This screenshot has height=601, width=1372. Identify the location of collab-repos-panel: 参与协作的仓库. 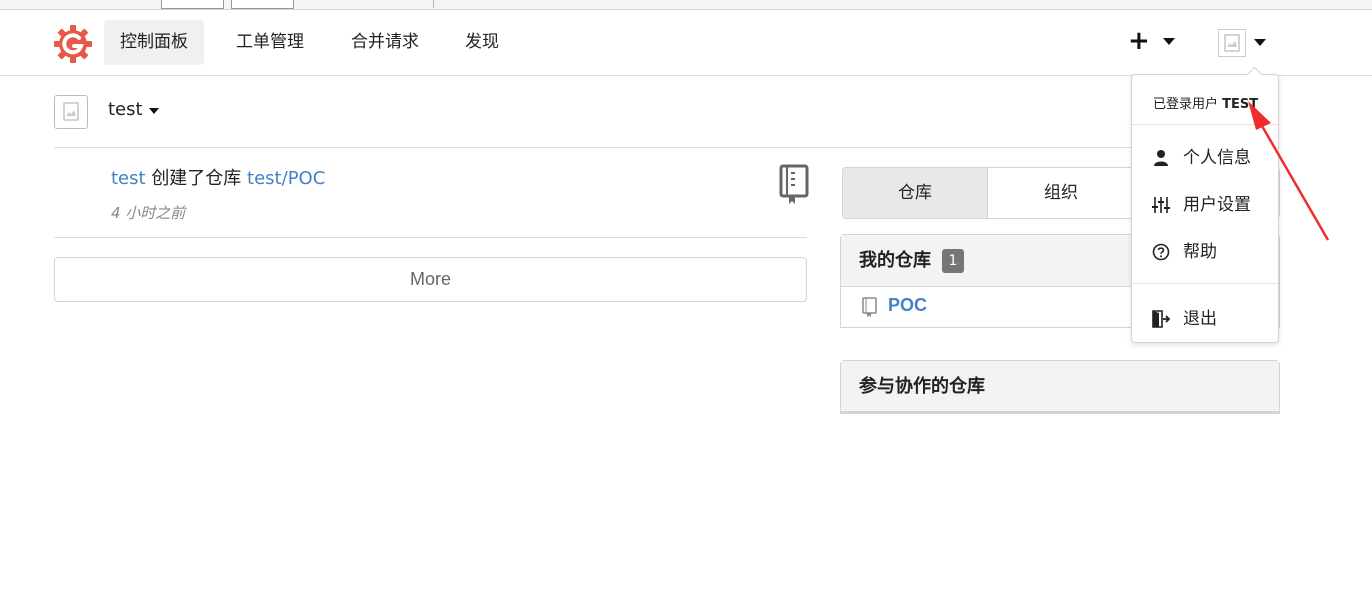
(1060, 387).